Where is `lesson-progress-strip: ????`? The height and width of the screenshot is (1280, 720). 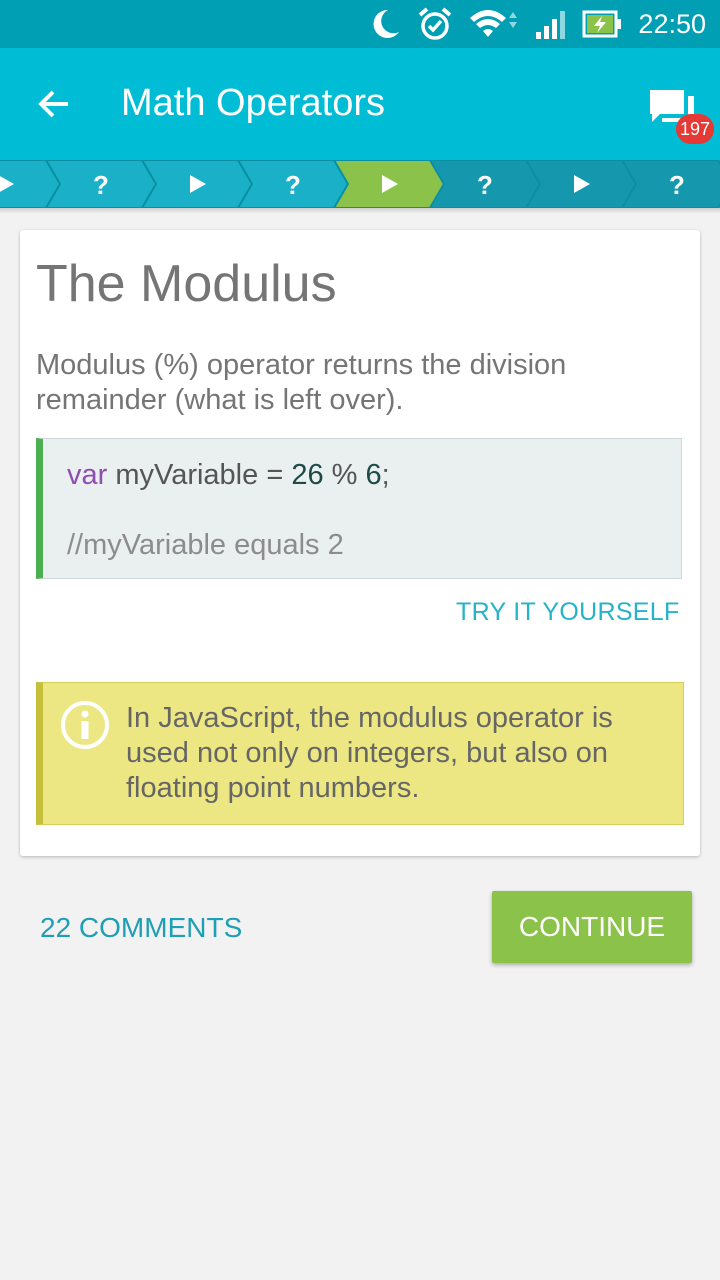 lesson-progress-strip: ???? is located at coordinates (360, 184).